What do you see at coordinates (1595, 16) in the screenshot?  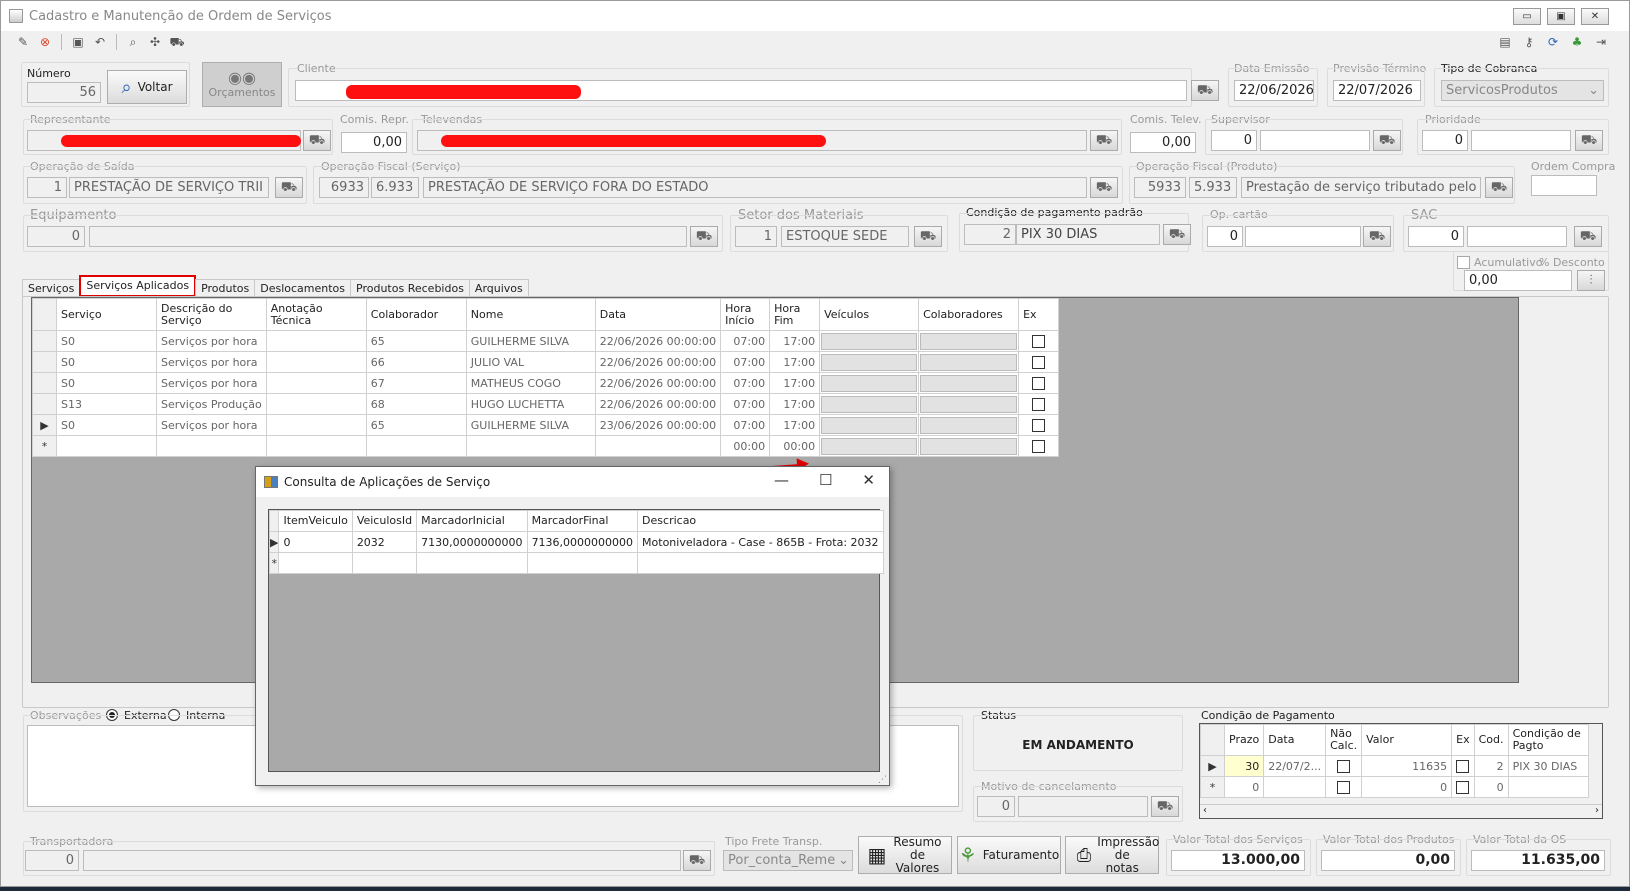 I see `close-button: ✕` at bounding box center [1595, 16].